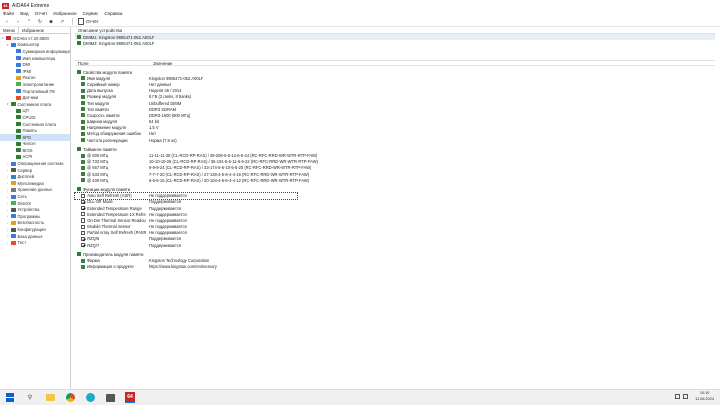  What do you see at coordinates (91, 13) in the screenshot?
I see `menu-item: Сервис` at bounding box center [91, 13].